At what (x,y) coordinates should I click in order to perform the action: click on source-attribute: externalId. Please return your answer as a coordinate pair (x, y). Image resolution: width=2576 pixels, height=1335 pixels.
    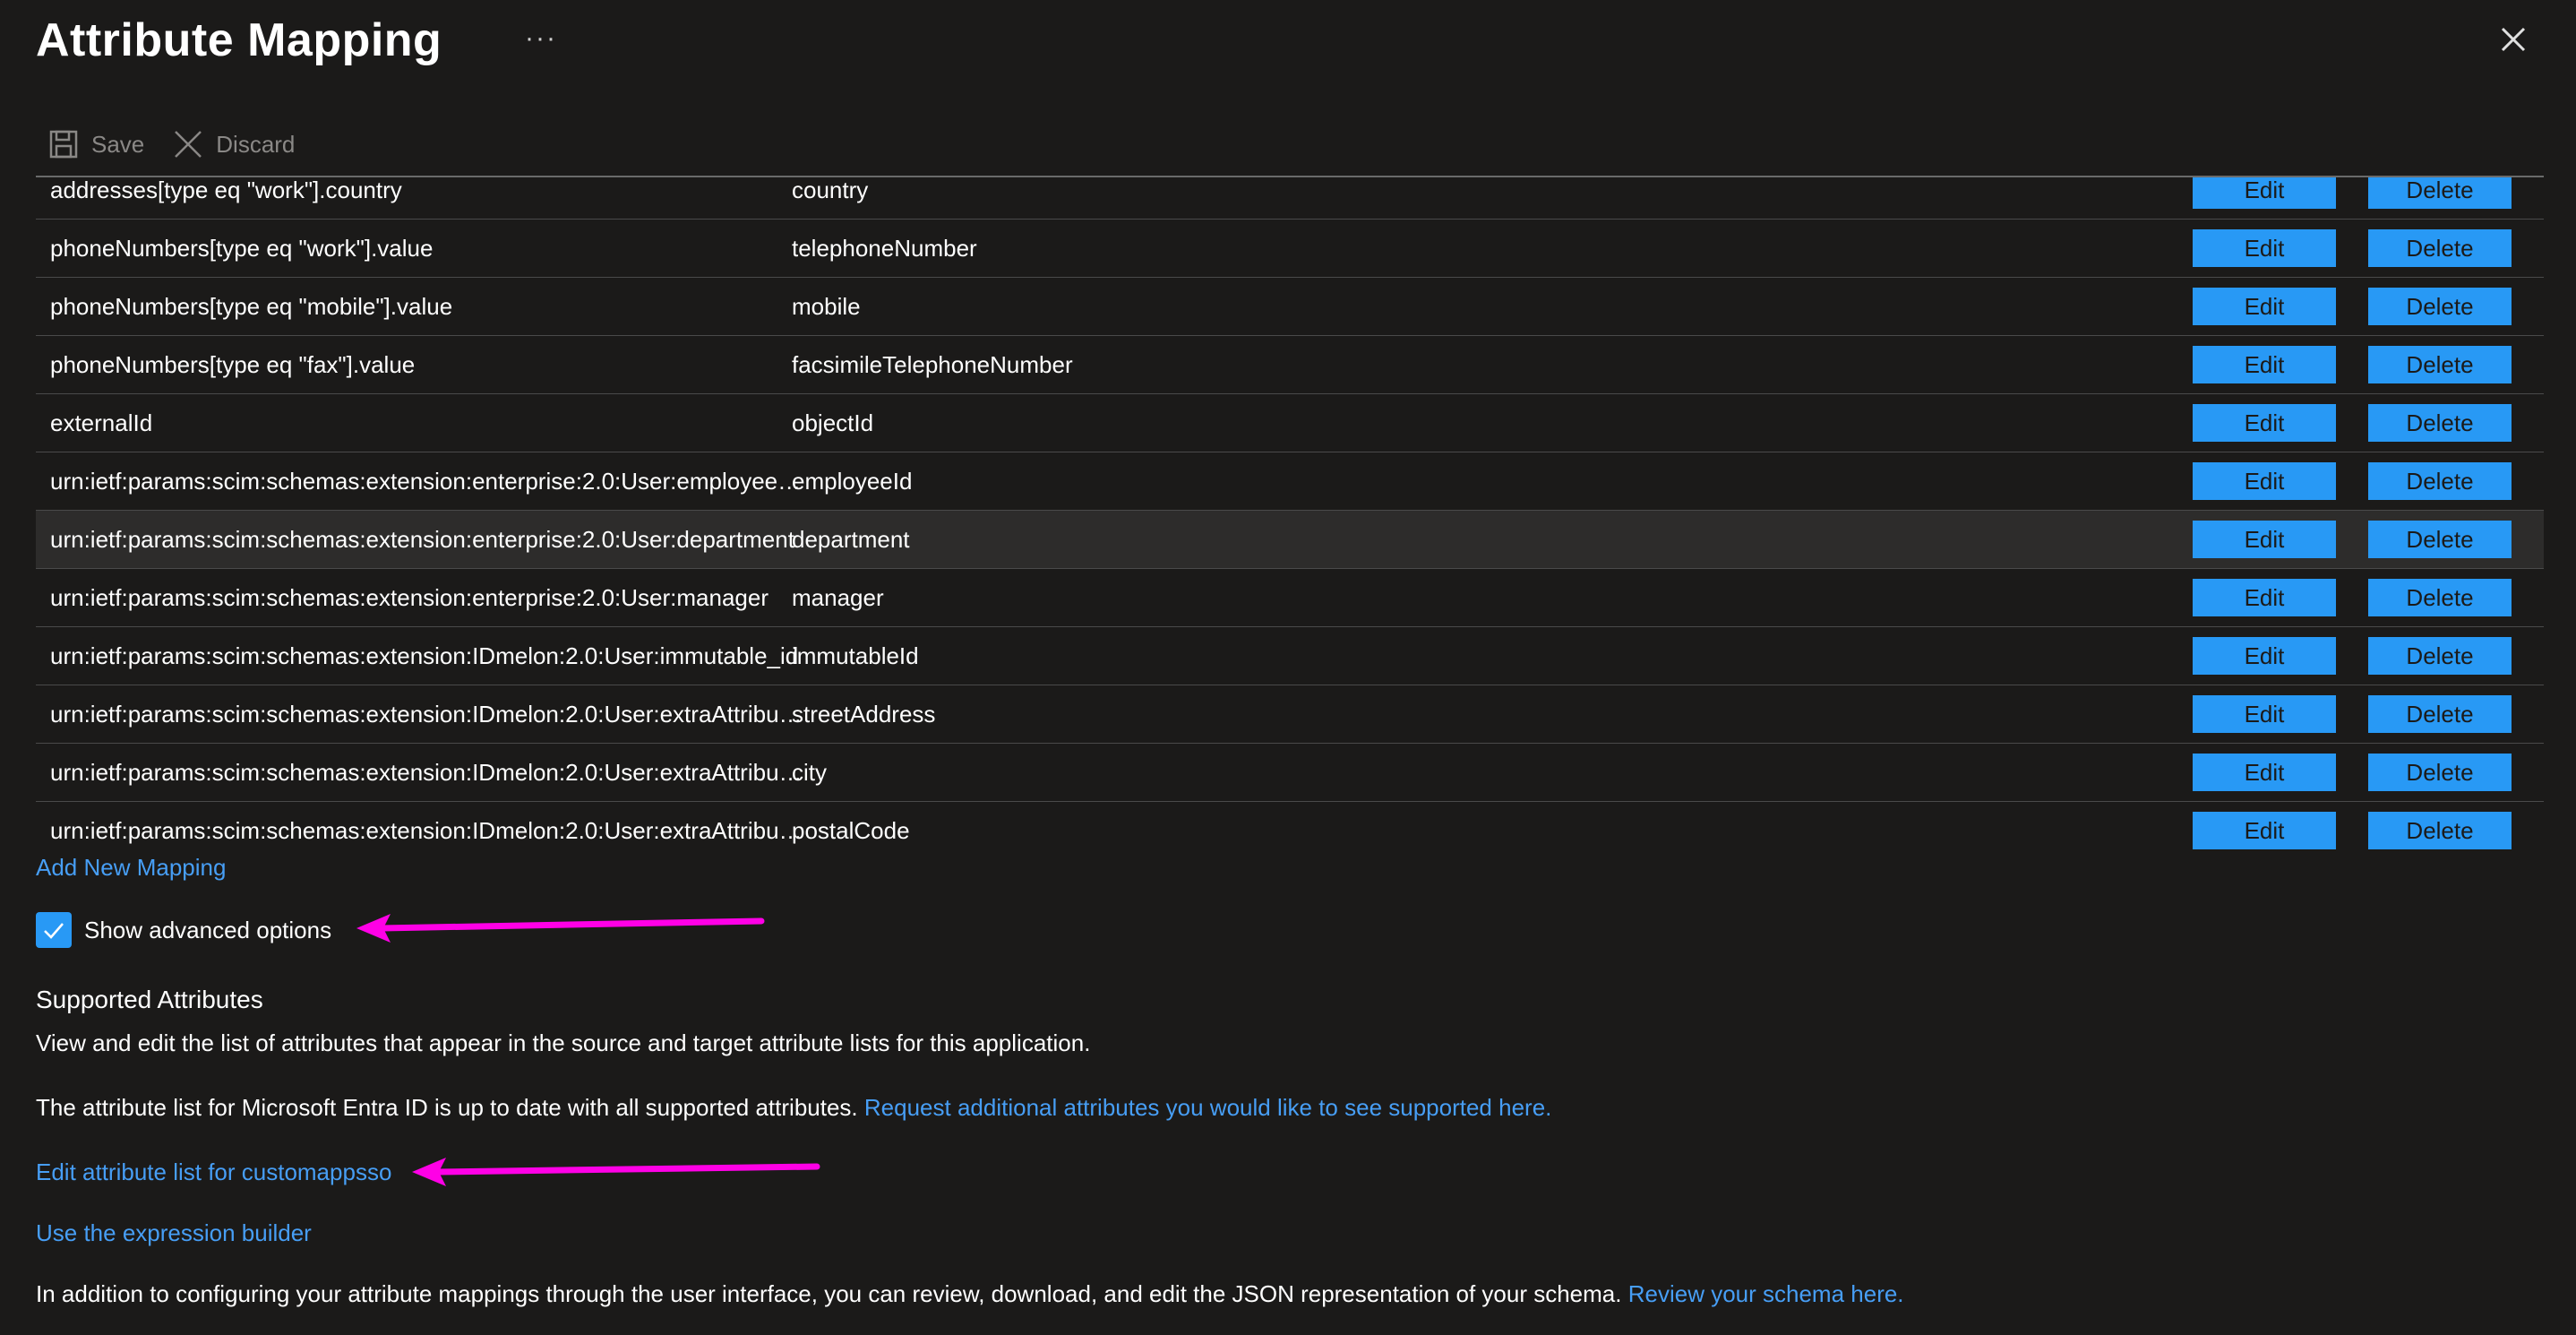
    Looking at the image, I should click on (101, 422).